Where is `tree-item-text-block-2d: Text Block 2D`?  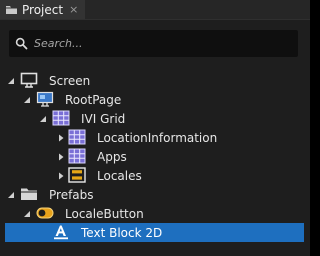
tree-item-text-block-2d: Text Block 2D is located at coordinates (154, 232).